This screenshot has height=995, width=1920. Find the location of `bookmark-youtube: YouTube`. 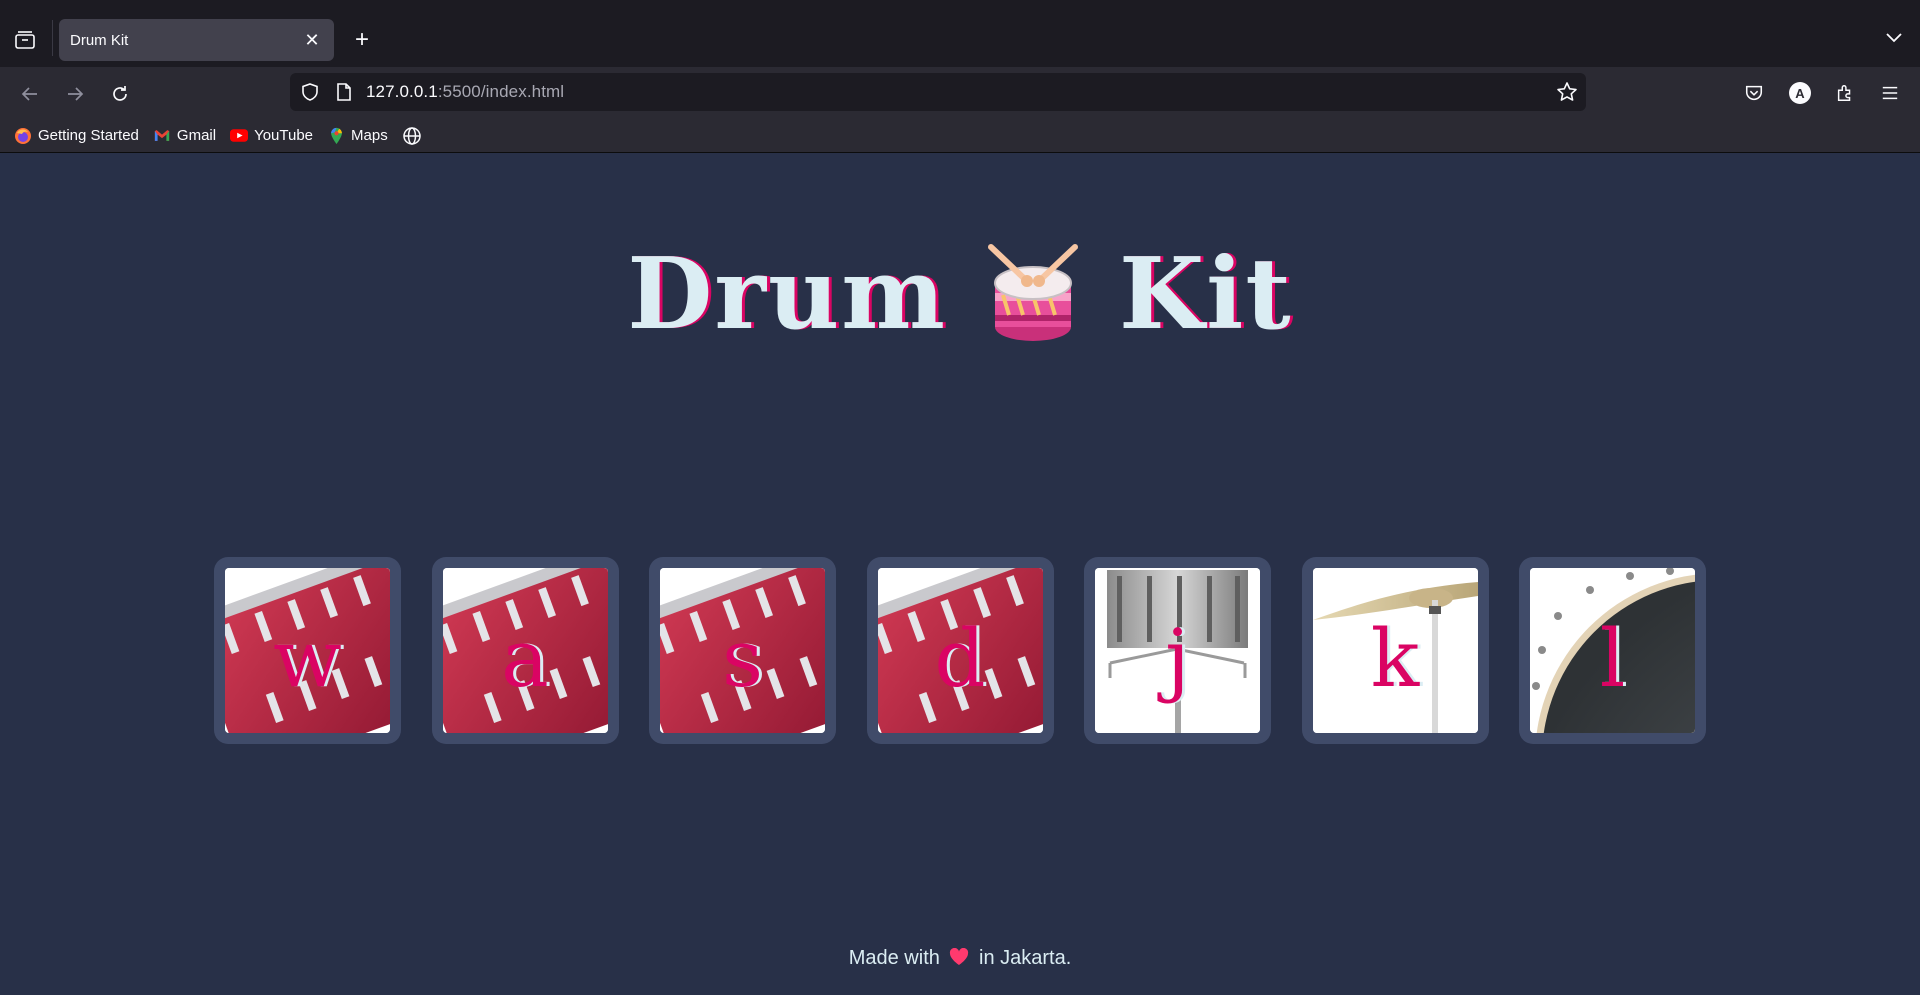

bookmark-youtube: YouTube is located at coordinates (271, 136).